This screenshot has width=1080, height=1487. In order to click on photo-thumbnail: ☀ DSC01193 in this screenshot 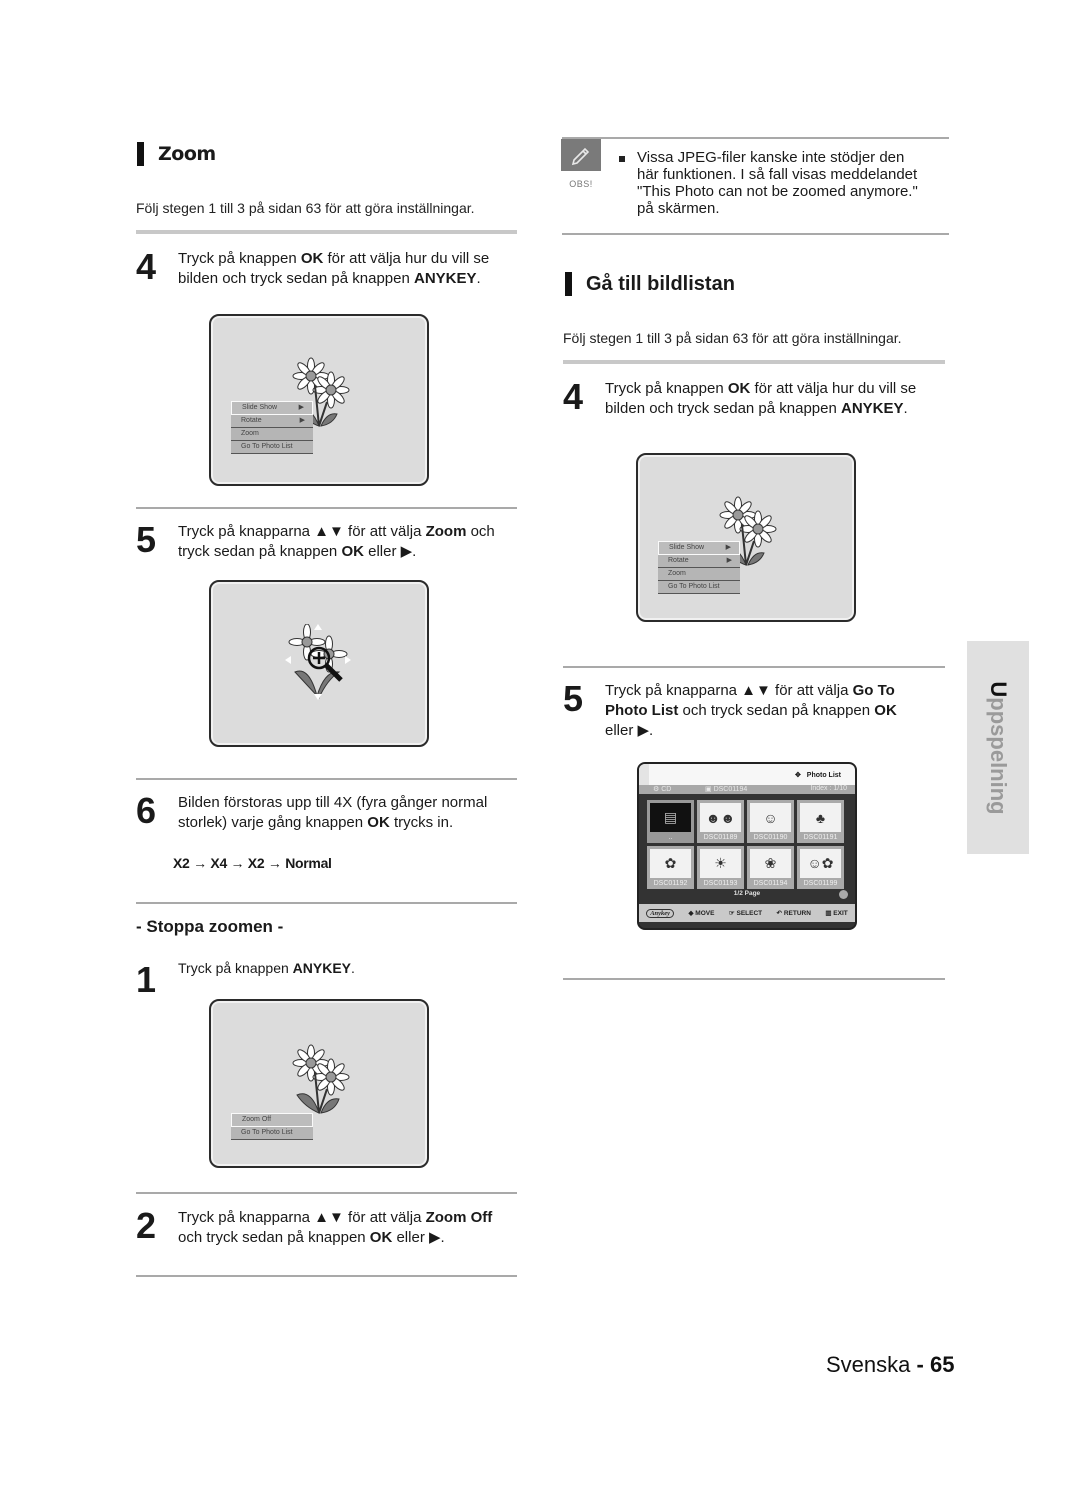, I will do `click(720, 867)`.